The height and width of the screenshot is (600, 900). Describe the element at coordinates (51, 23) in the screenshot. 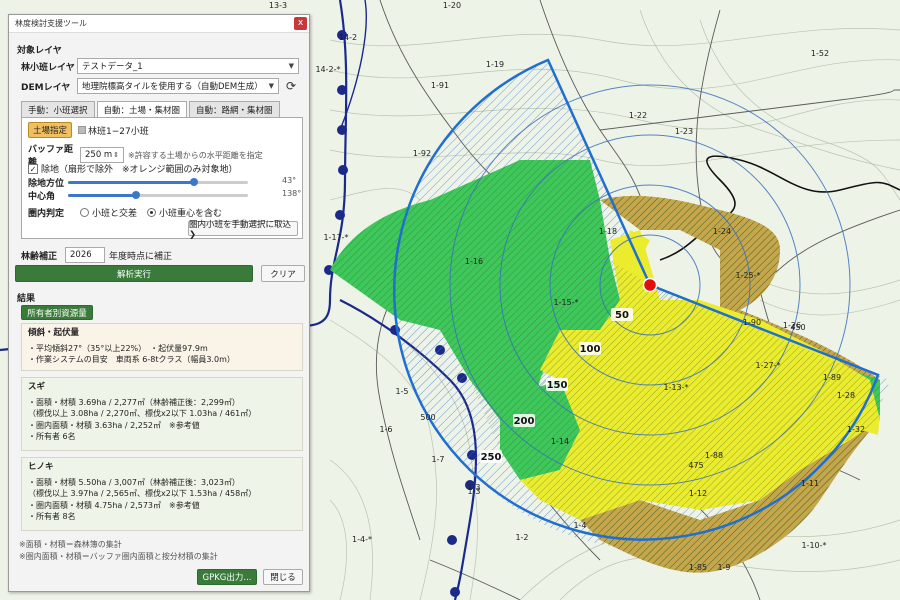

I see `panel-title: 林度検討支援ツール` at that location.